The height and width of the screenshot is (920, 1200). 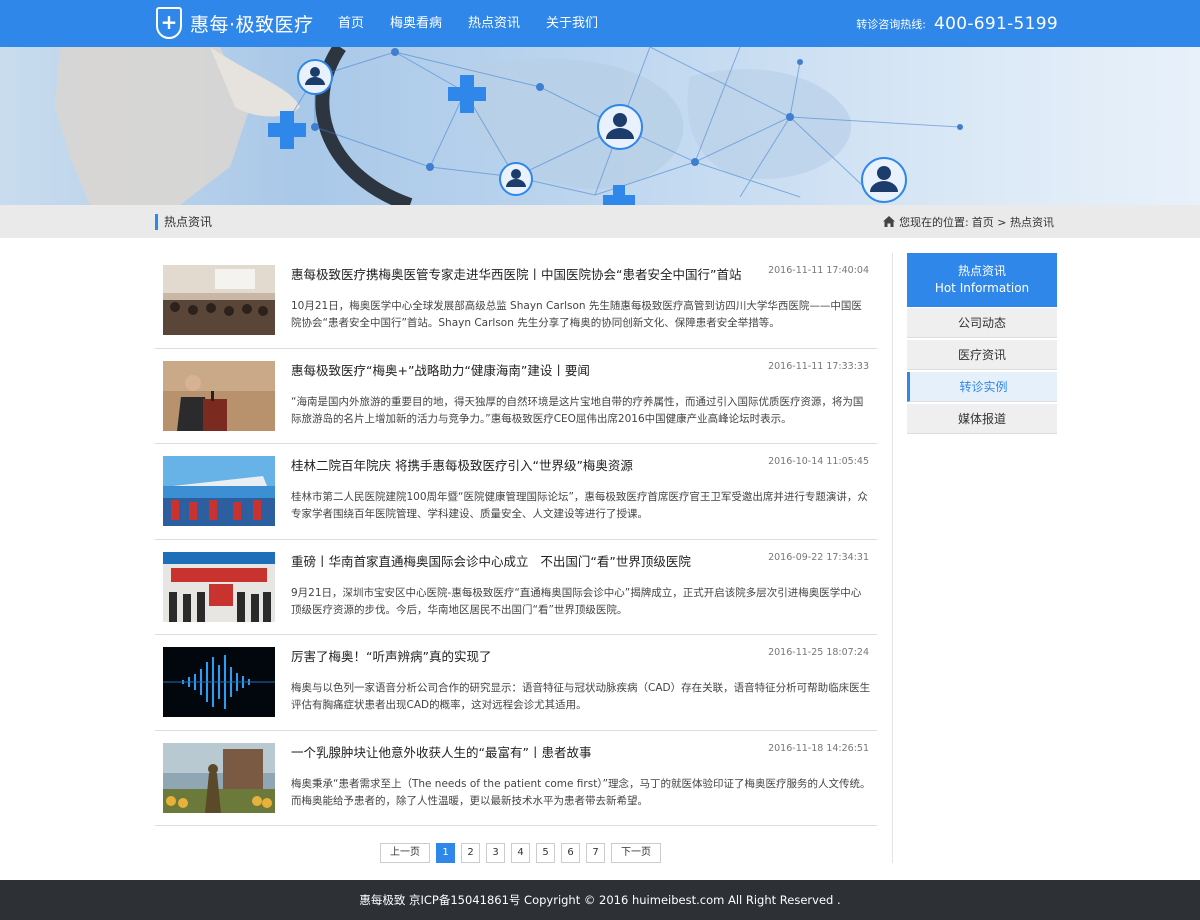 What do you see at coordinates (491, 560) in the screenshot?
I see `article-title: 重磅丨华南首家直通梅奥国际会诊中心成立 不出国门“看”世界顶级医院` at bounding box center [491, 560].